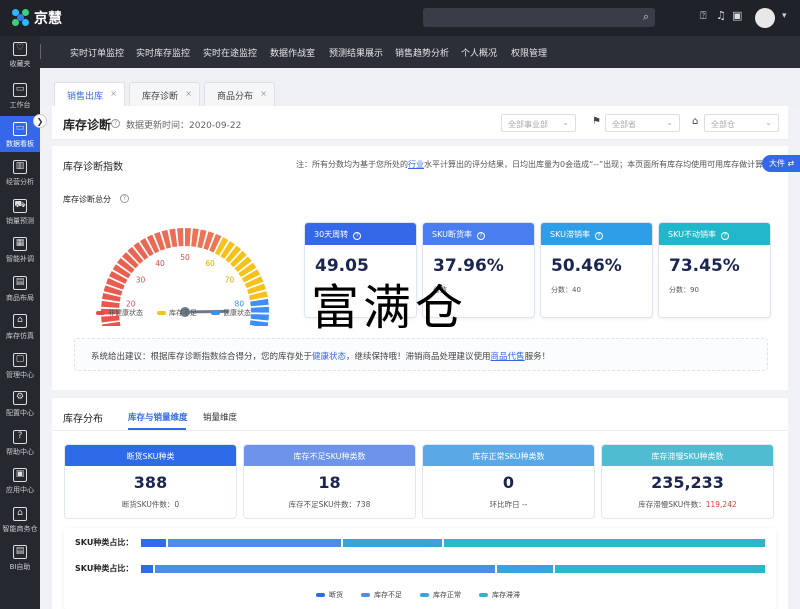  What do you see at coordinates (89, 94) in the screenshot?
I see `tab-0: 销售出库 ×` at bounding box center [89, 94].